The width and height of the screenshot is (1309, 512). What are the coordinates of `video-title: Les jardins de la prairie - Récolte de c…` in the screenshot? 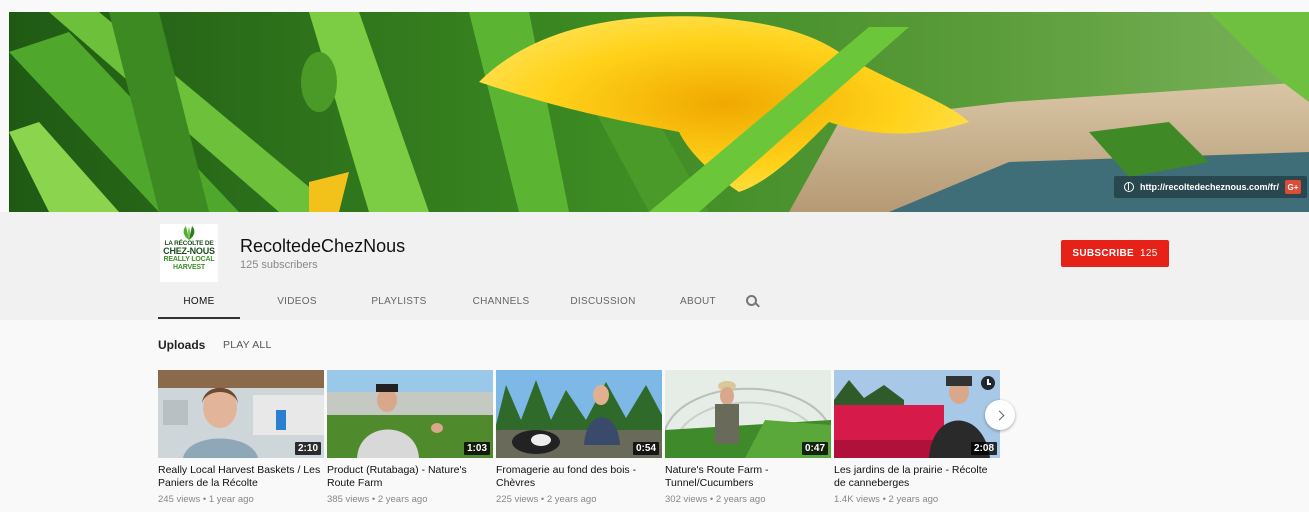 It's located at (917, 476).